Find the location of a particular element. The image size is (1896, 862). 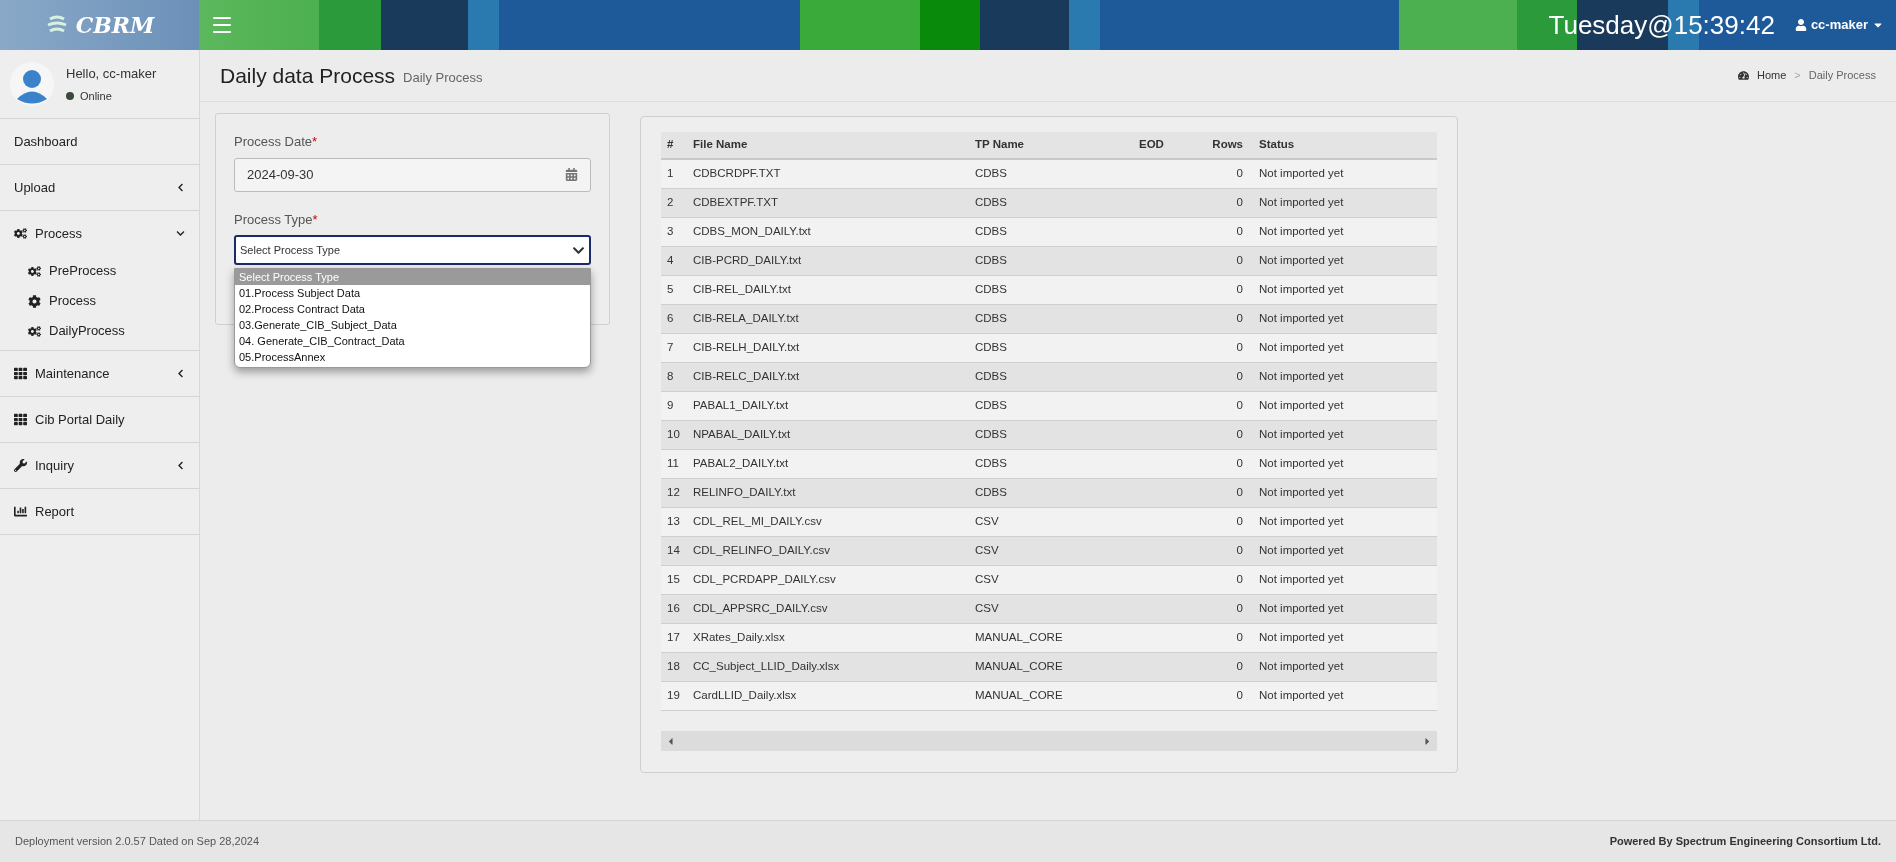

table-cell-text: 11 is located at coordinates (673, 464).